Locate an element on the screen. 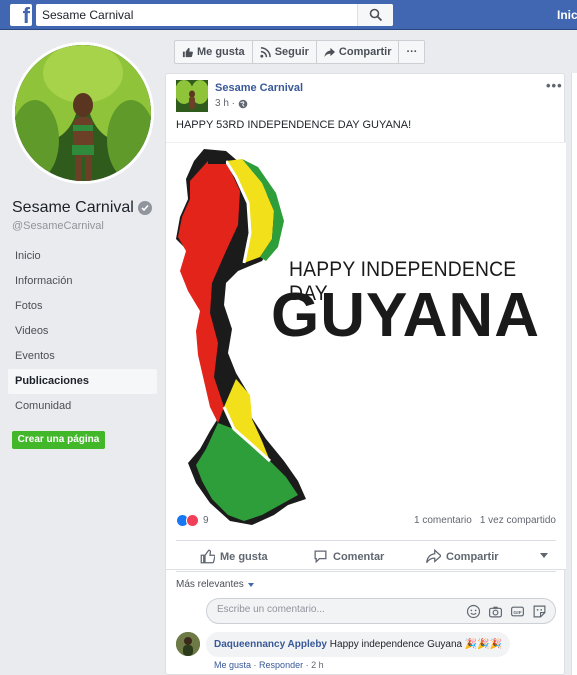 Image resolution: width=577 pixels, height=675 pixels. top-navigation-bar: f Sesame Carnival Inic is located at coordinates (288, 15).